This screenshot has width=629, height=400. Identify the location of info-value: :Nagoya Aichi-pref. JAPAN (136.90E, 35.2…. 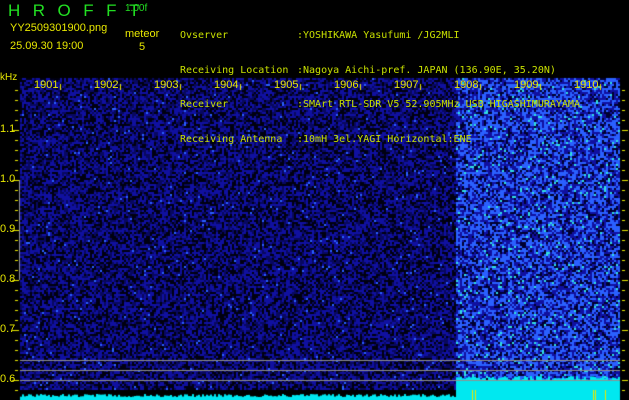
(426, 70).